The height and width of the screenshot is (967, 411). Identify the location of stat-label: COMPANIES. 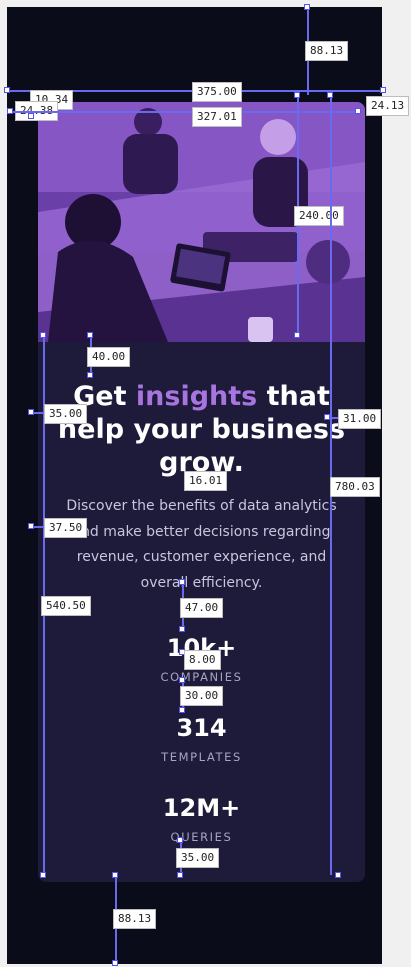
(201, 677).